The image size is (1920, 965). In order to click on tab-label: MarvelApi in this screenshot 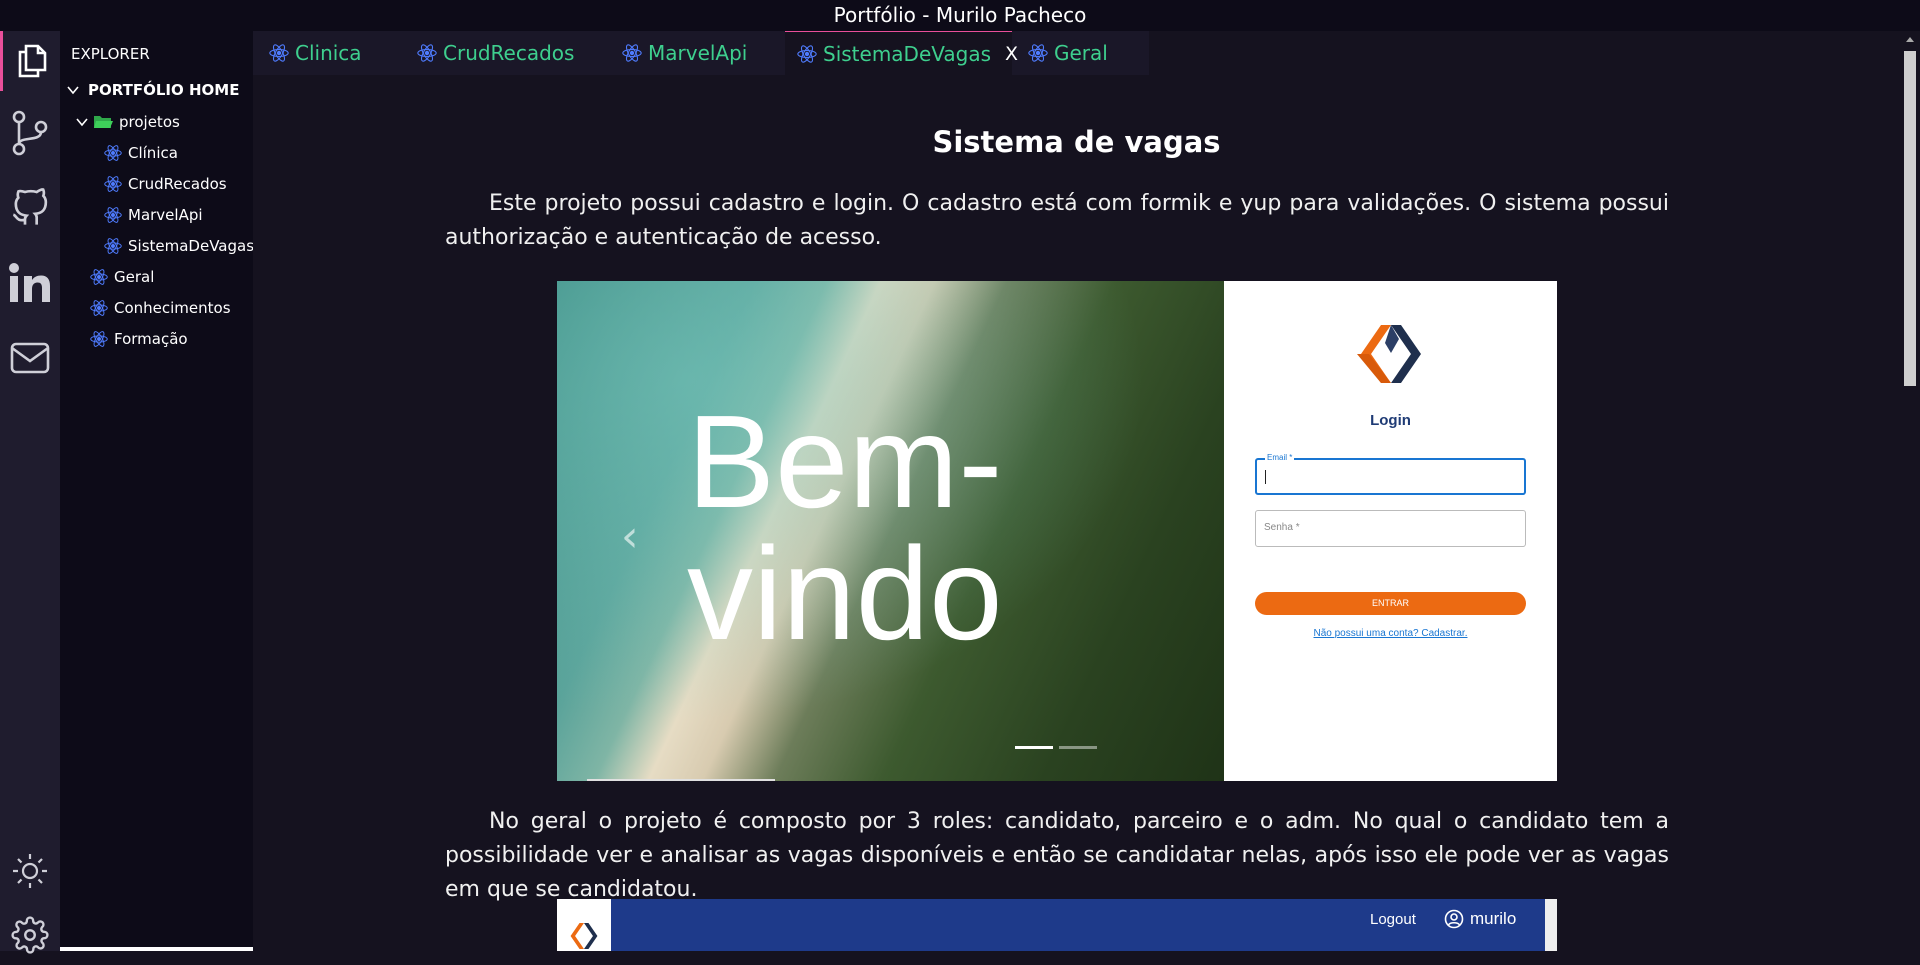, I will do `click(698, 53)`.